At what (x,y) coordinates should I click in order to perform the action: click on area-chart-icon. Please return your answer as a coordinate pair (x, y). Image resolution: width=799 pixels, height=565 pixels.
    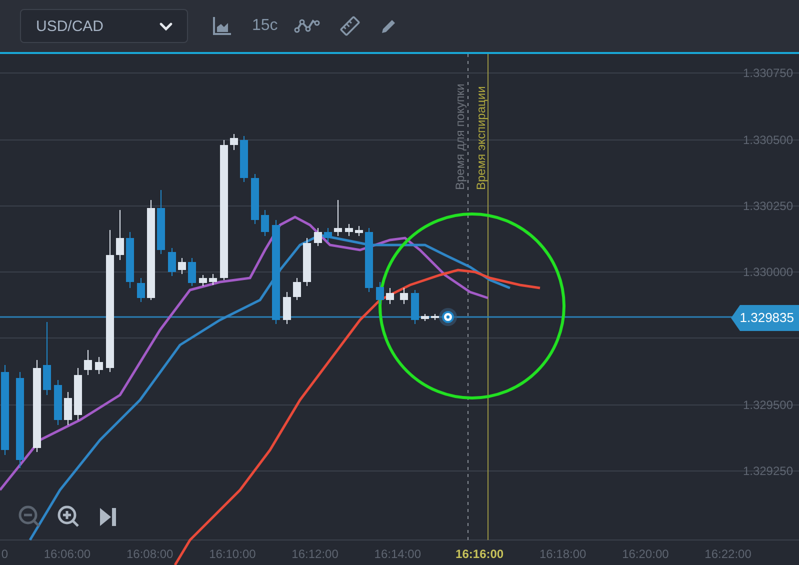
    Looking at the image, I should click on (222, 26).